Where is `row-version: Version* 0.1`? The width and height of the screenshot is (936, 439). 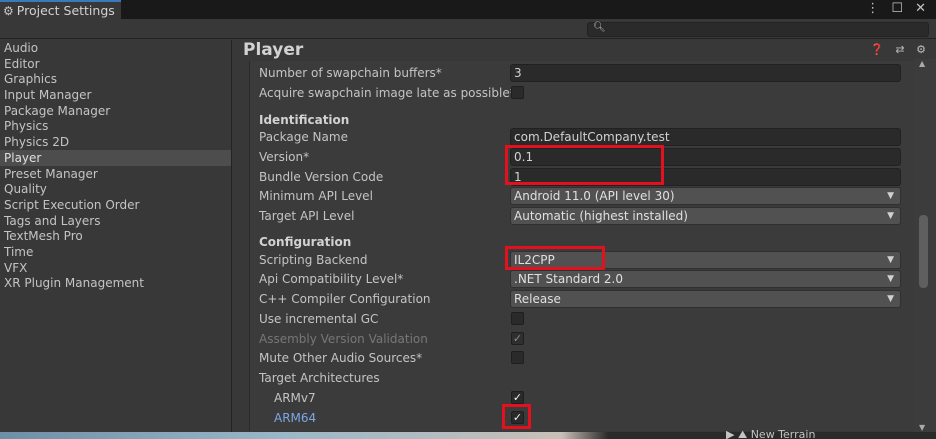
row-version: Version* 0.1 is located at coordinates (580, 157).